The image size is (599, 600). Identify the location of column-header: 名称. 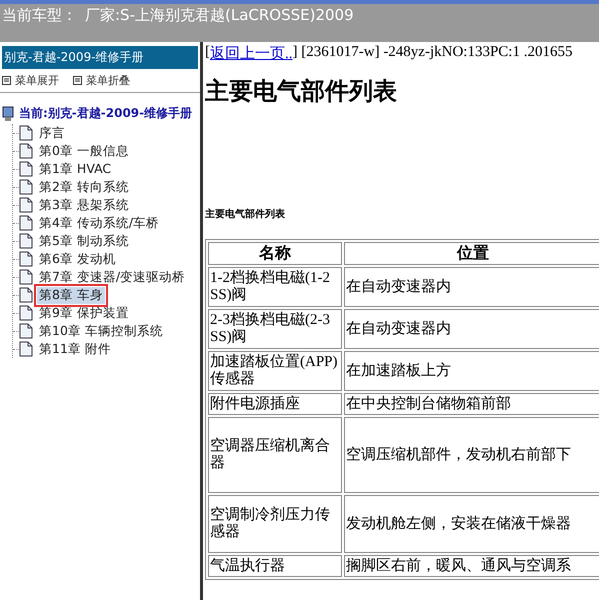
(275, 253).